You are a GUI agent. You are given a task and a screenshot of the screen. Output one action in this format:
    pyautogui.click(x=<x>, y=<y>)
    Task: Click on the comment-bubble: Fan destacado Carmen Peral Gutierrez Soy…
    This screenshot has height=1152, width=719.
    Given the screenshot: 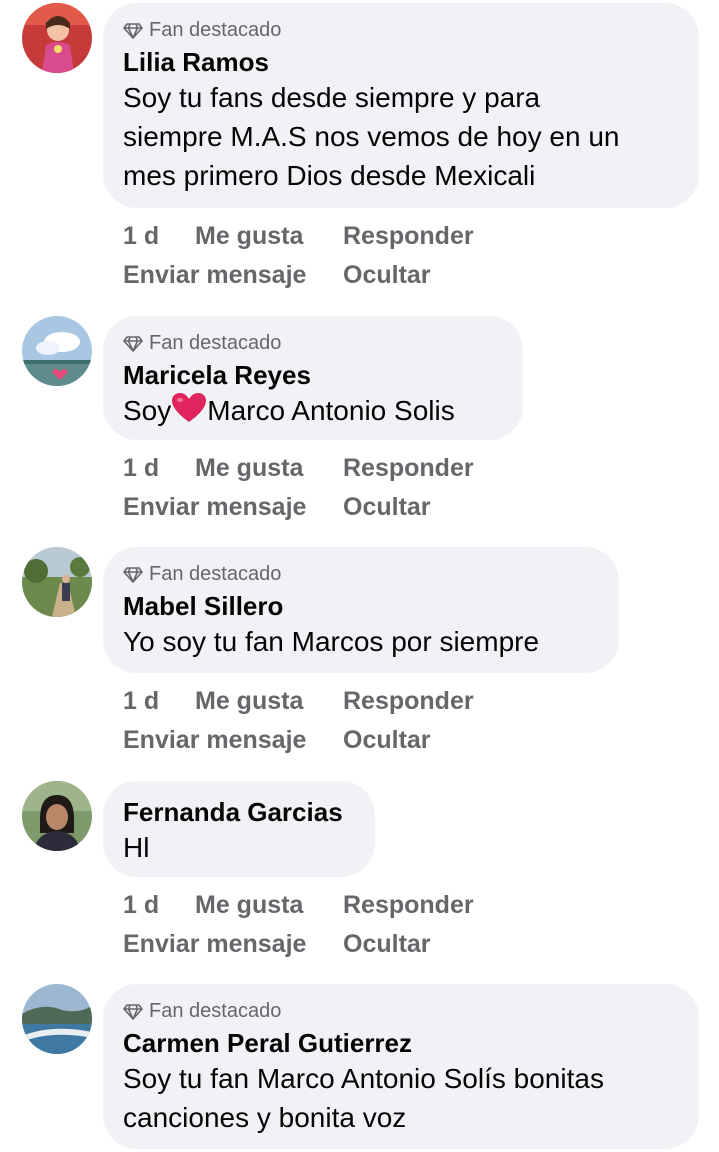 What is the action you would take?
    pyautogui.click(x=401, y=1066)
    